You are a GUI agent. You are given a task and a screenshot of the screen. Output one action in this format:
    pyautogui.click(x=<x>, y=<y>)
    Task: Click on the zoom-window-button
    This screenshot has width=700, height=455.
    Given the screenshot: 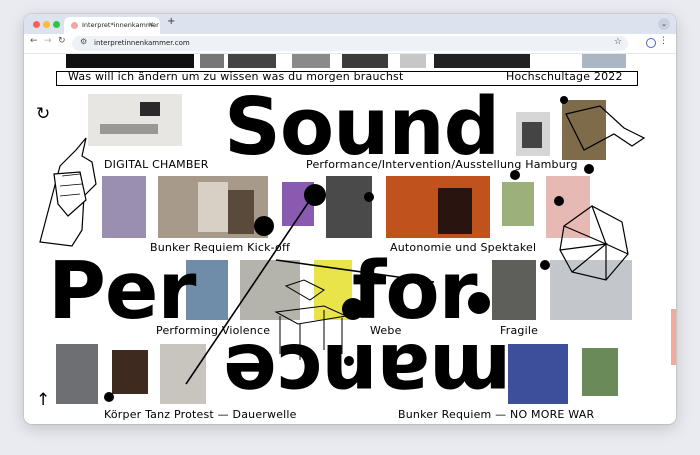 What is the action you would take?
    pyautogui.click(x=56, y=24)
    